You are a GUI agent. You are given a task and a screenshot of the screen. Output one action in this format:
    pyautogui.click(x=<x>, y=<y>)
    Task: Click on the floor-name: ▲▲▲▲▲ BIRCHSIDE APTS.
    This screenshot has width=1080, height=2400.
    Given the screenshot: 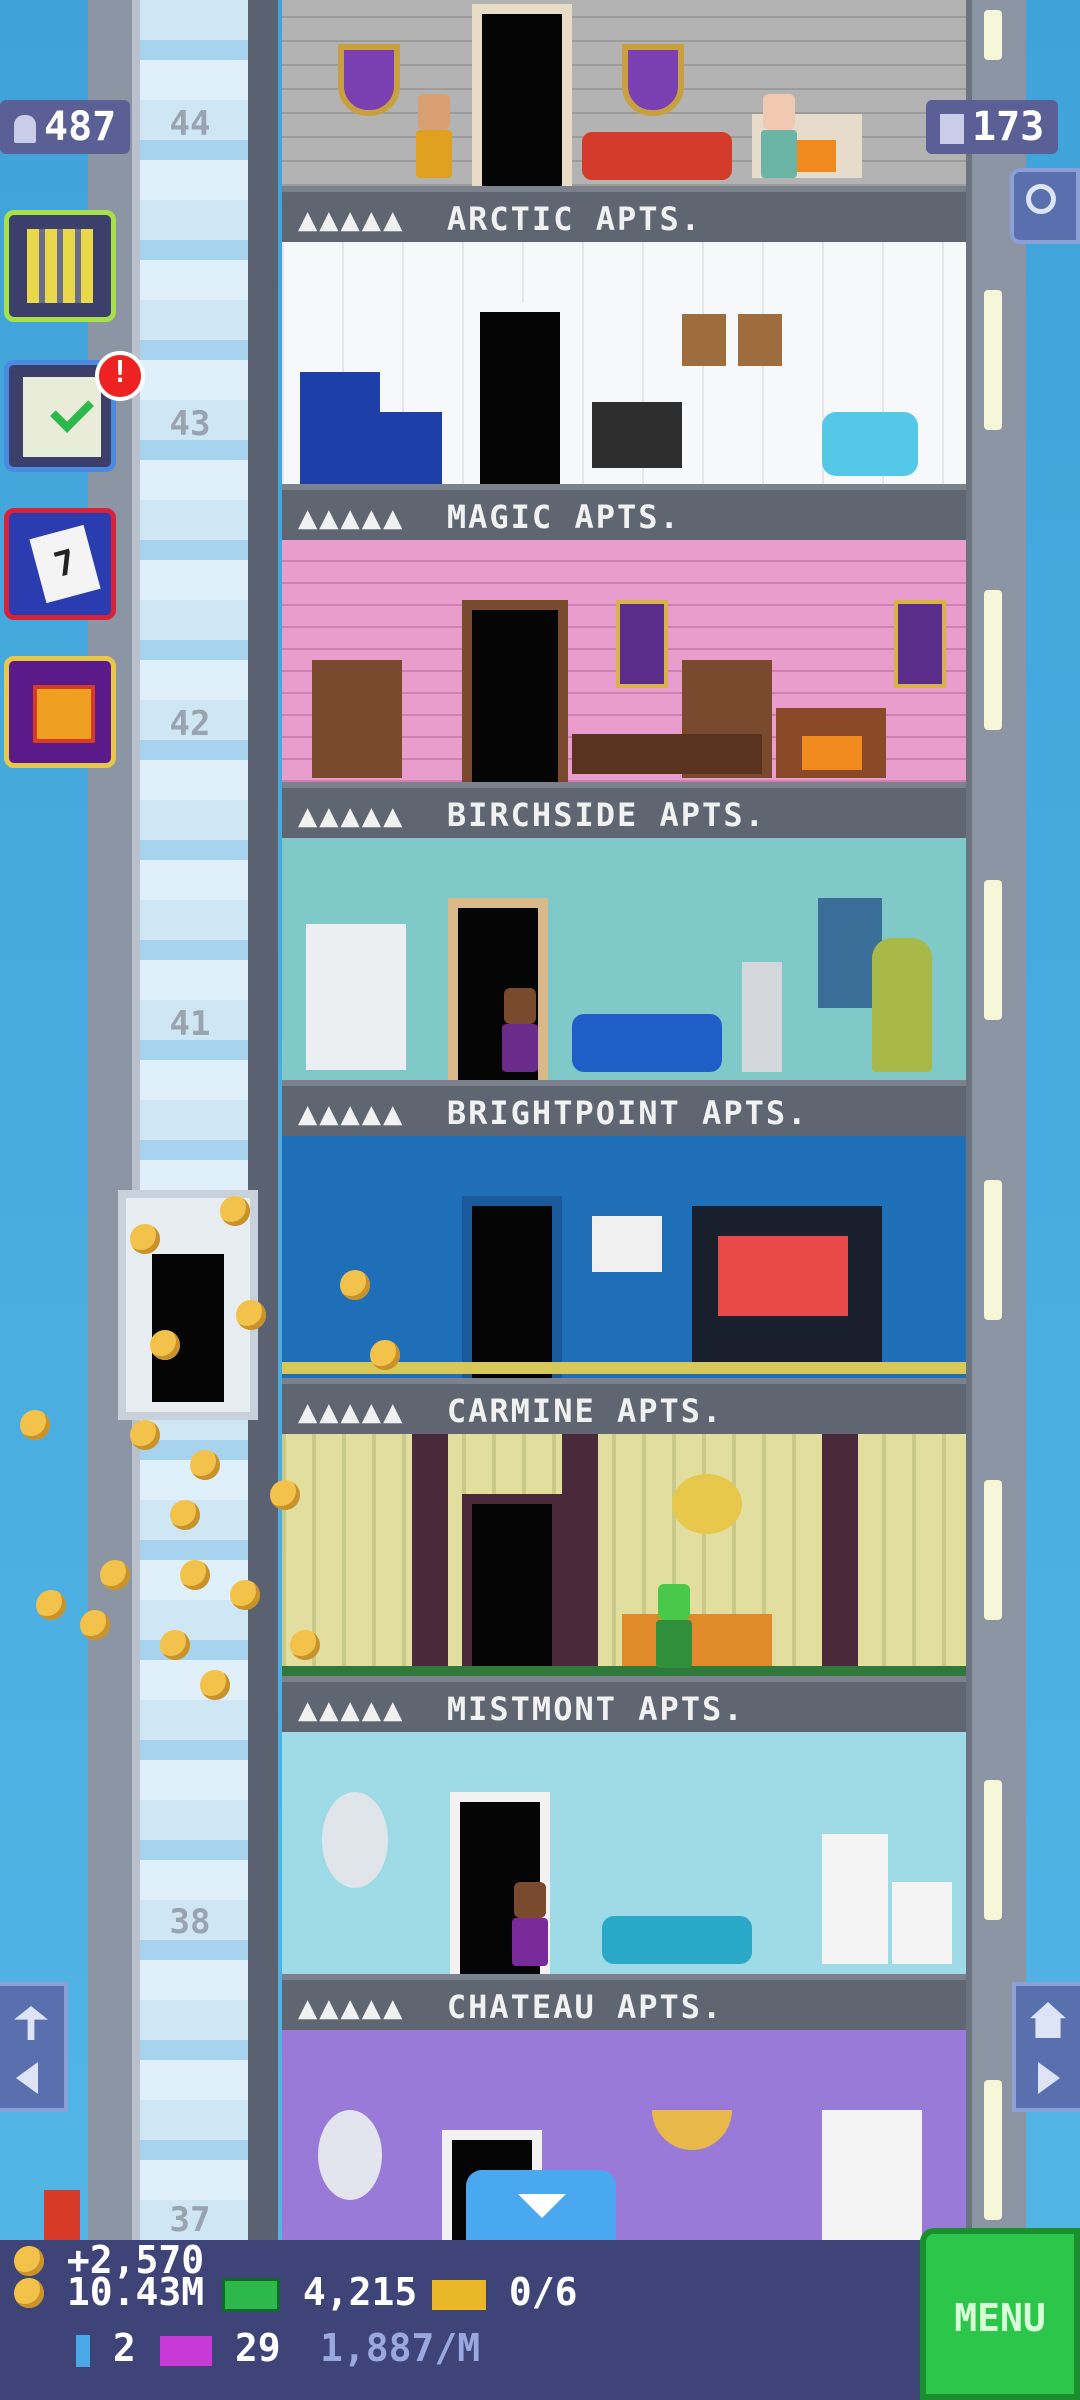 What is the action you would take?
    pyautogui.click(x=532, y=815)
    